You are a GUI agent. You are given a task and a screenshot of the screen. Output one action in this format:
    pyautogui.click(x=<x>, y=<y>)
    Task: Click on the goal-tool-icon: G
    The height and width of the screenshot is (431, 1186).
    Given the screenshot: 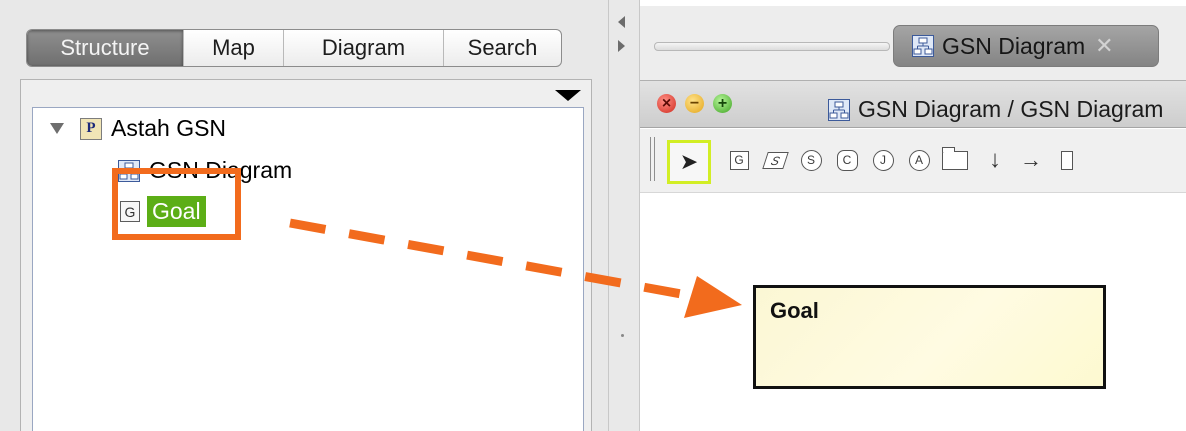 What is the action you would take?
    pyautogui.click(x=739, y=160)
    